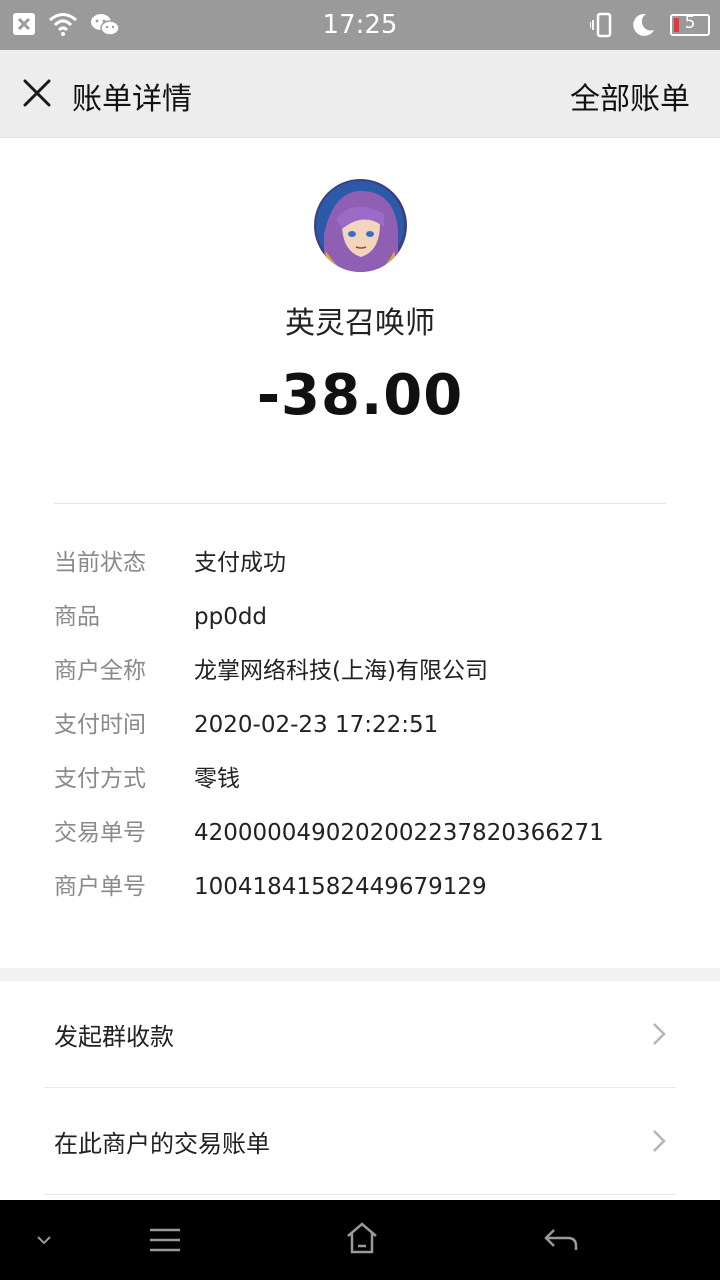  Describe the element at coordinates (132, 99) in the screenshot. I see `page-title: 账单详情` at that location.